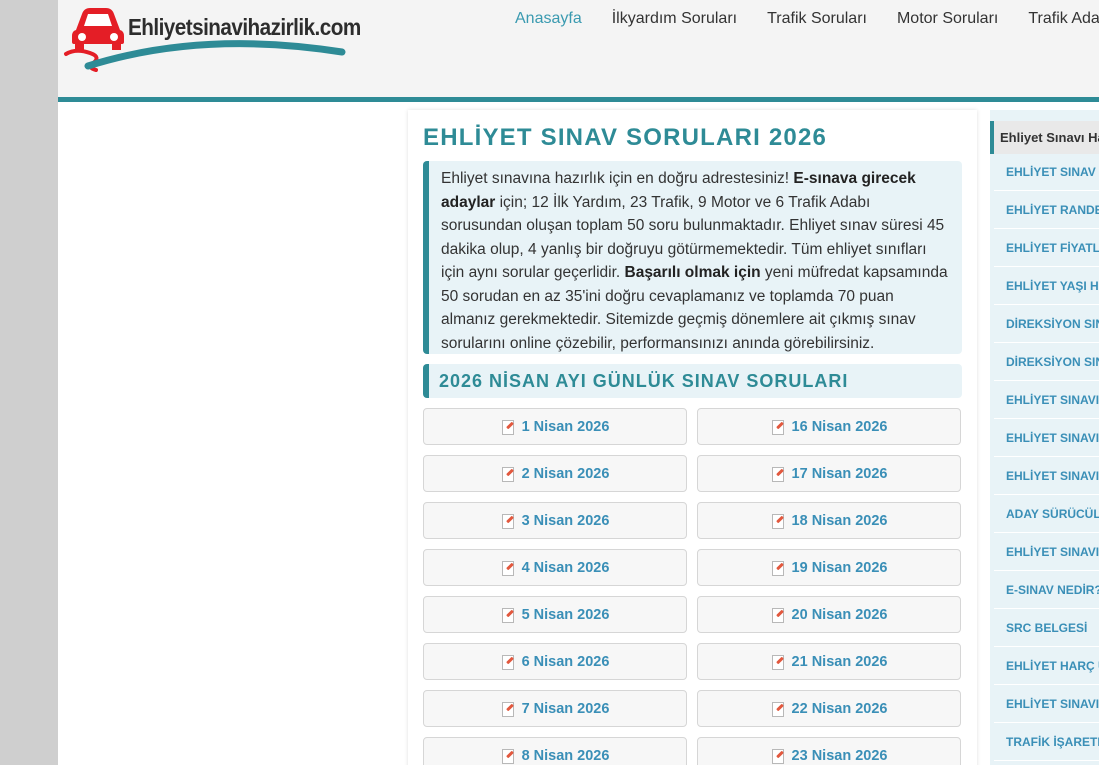 This screenshot has height=765, width=1099. What do you see at coordinates (565, 614) in the screenshot?
I see `day-exam-label: 5 Nisan 2026` at bounding box center [565, 614].